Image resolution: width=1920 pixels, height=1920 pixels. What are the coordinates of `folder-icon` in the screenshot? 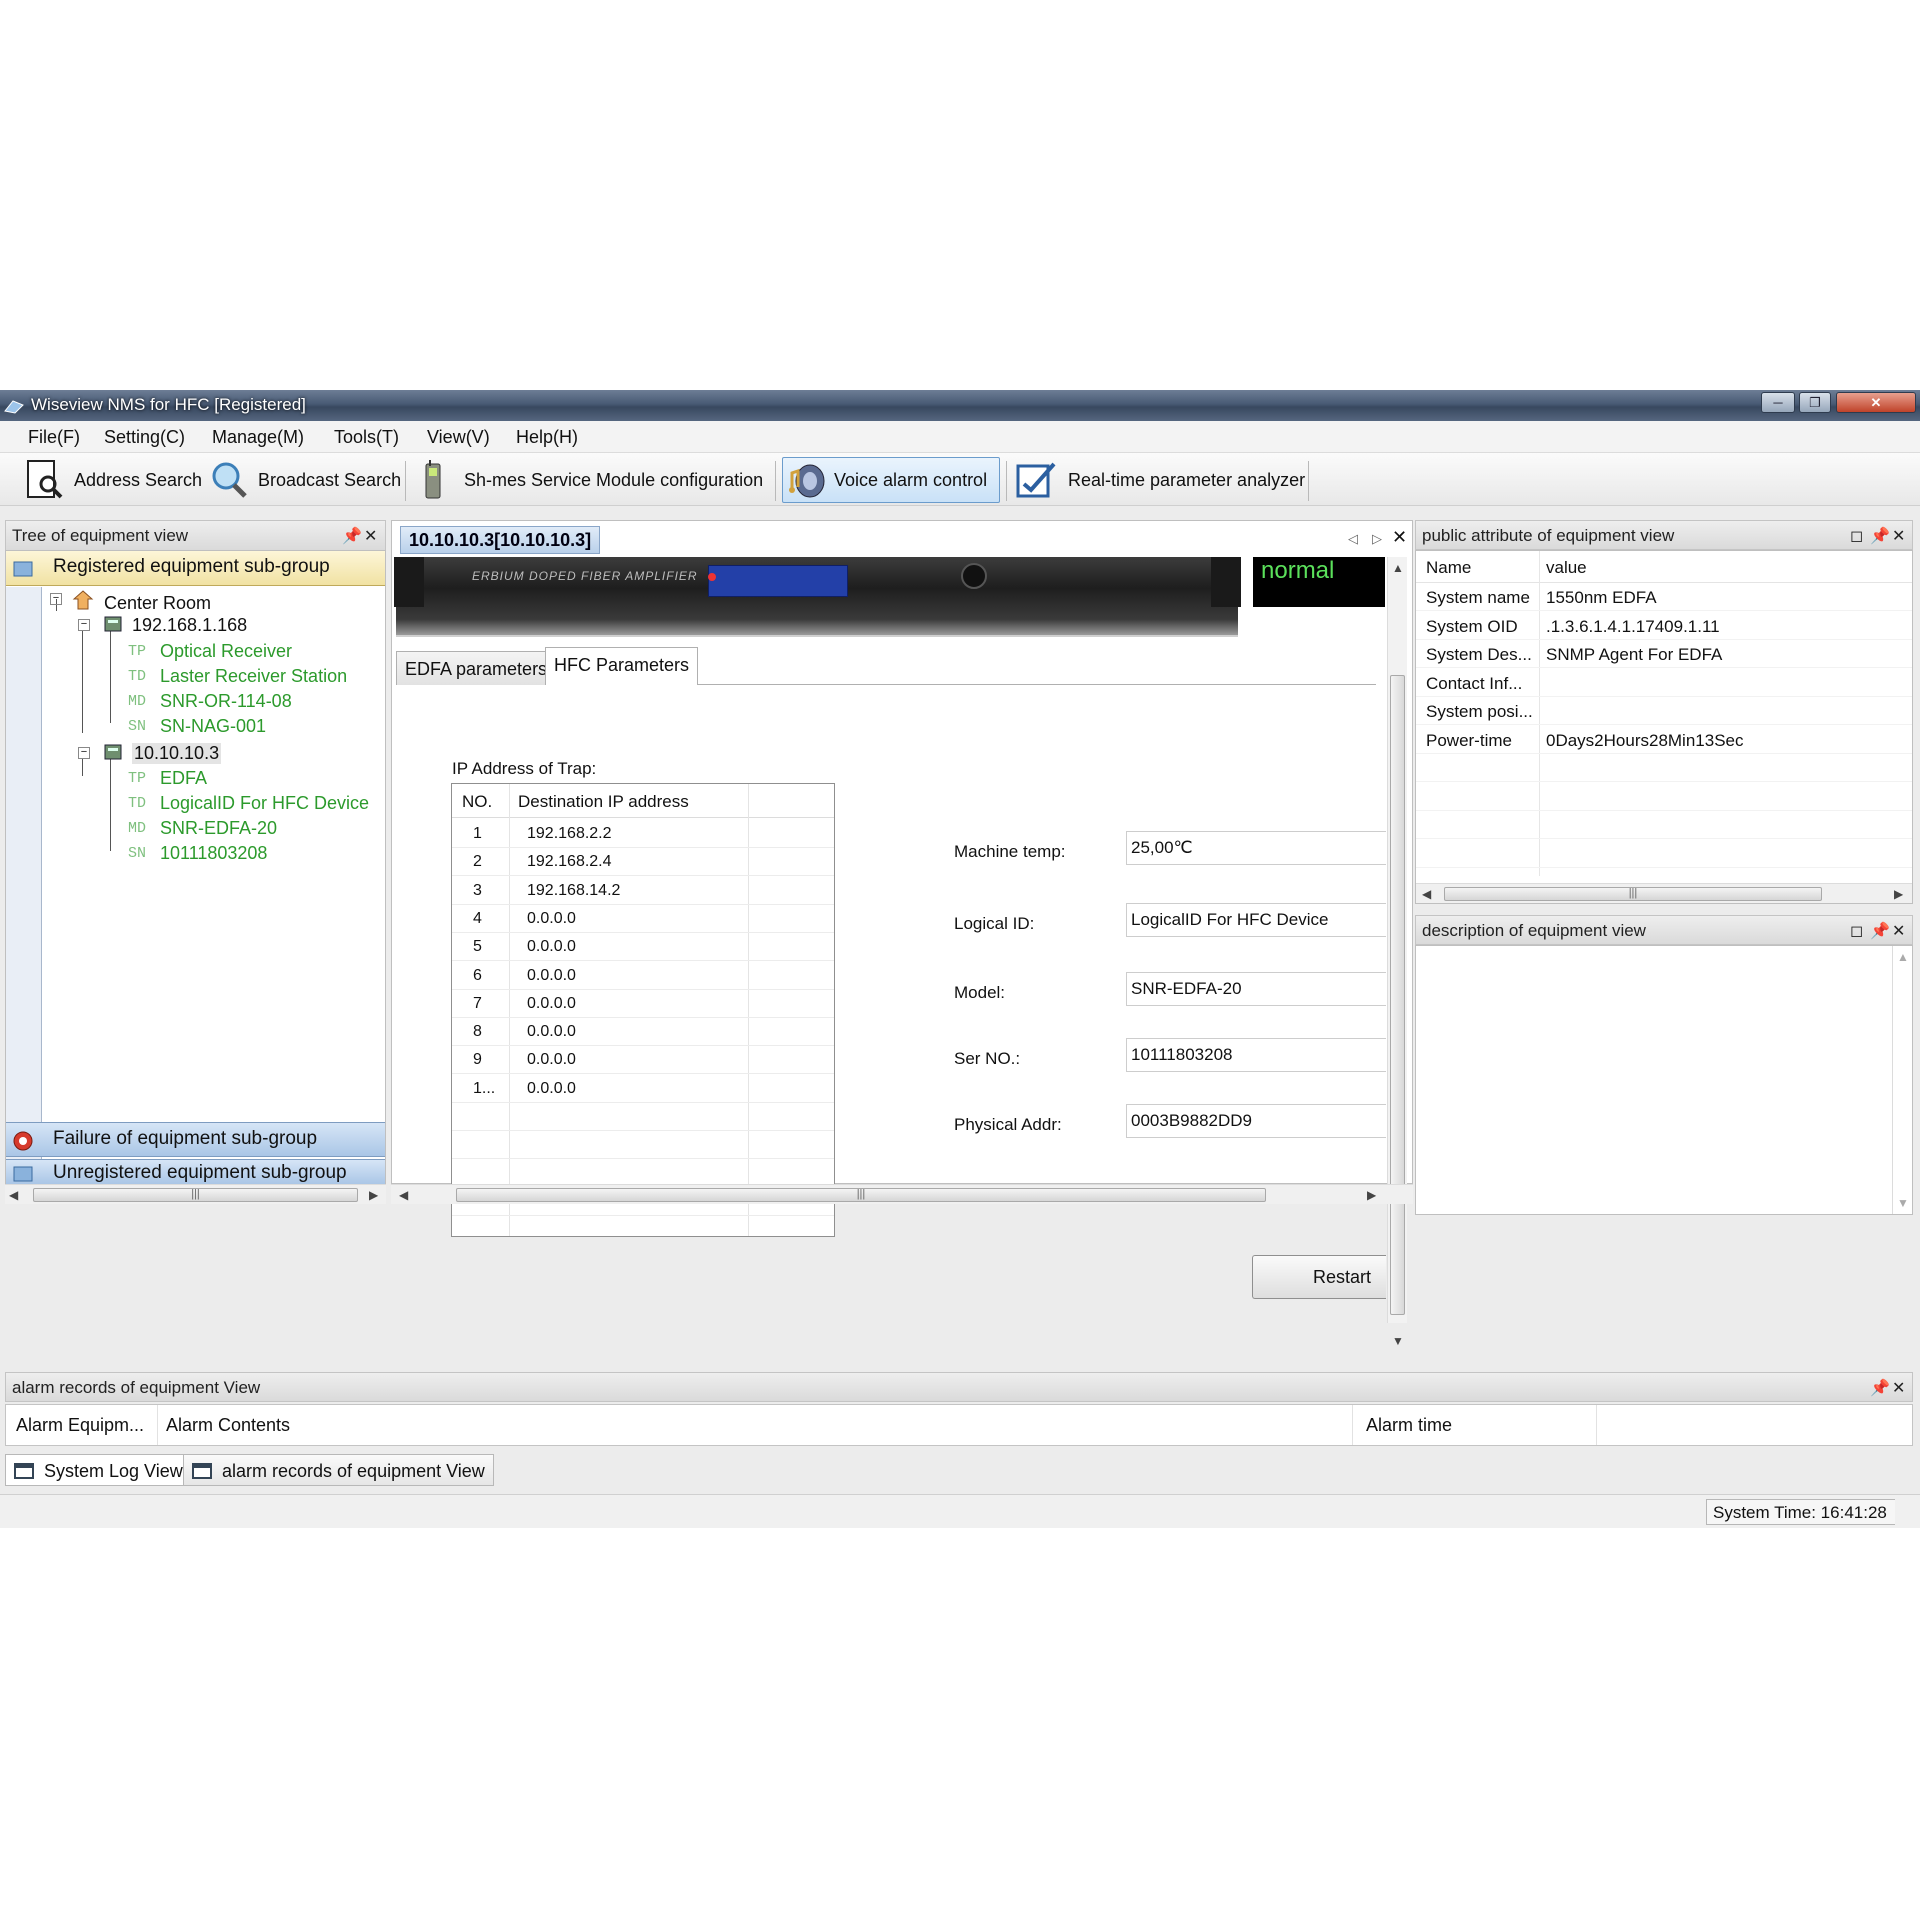 It's located at (23, 569).